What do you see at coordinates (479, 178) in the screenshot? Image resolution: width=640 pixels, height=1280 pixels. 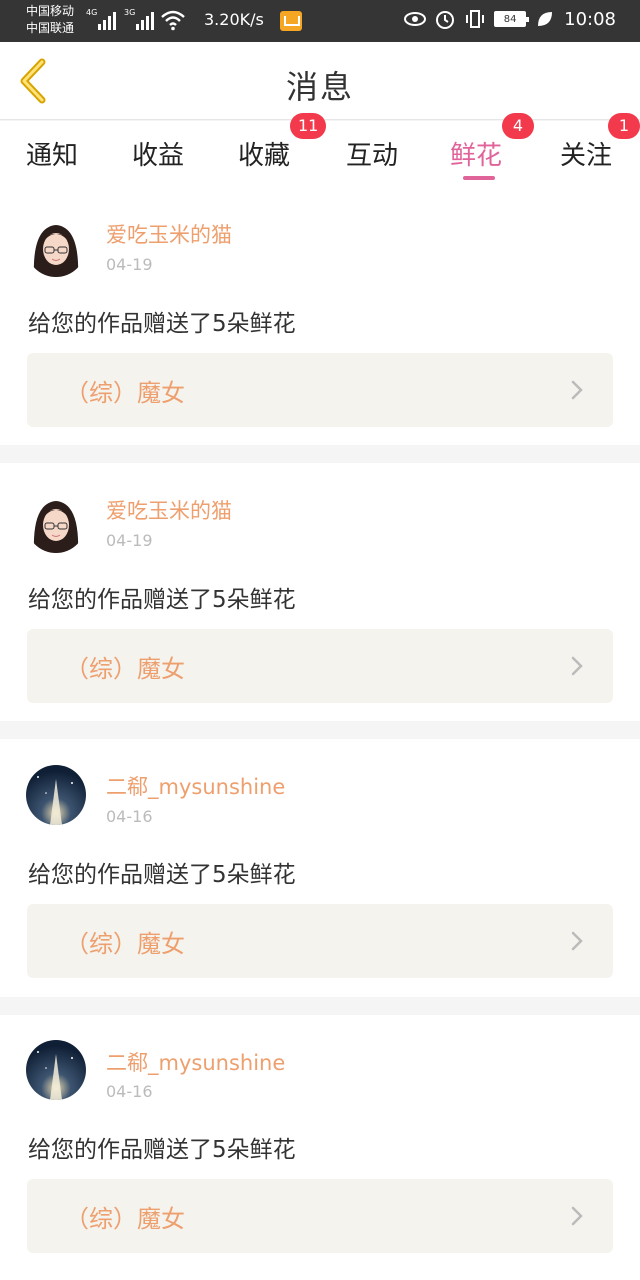 I see `active-tab-indicator` at bounding box center [479, 178].